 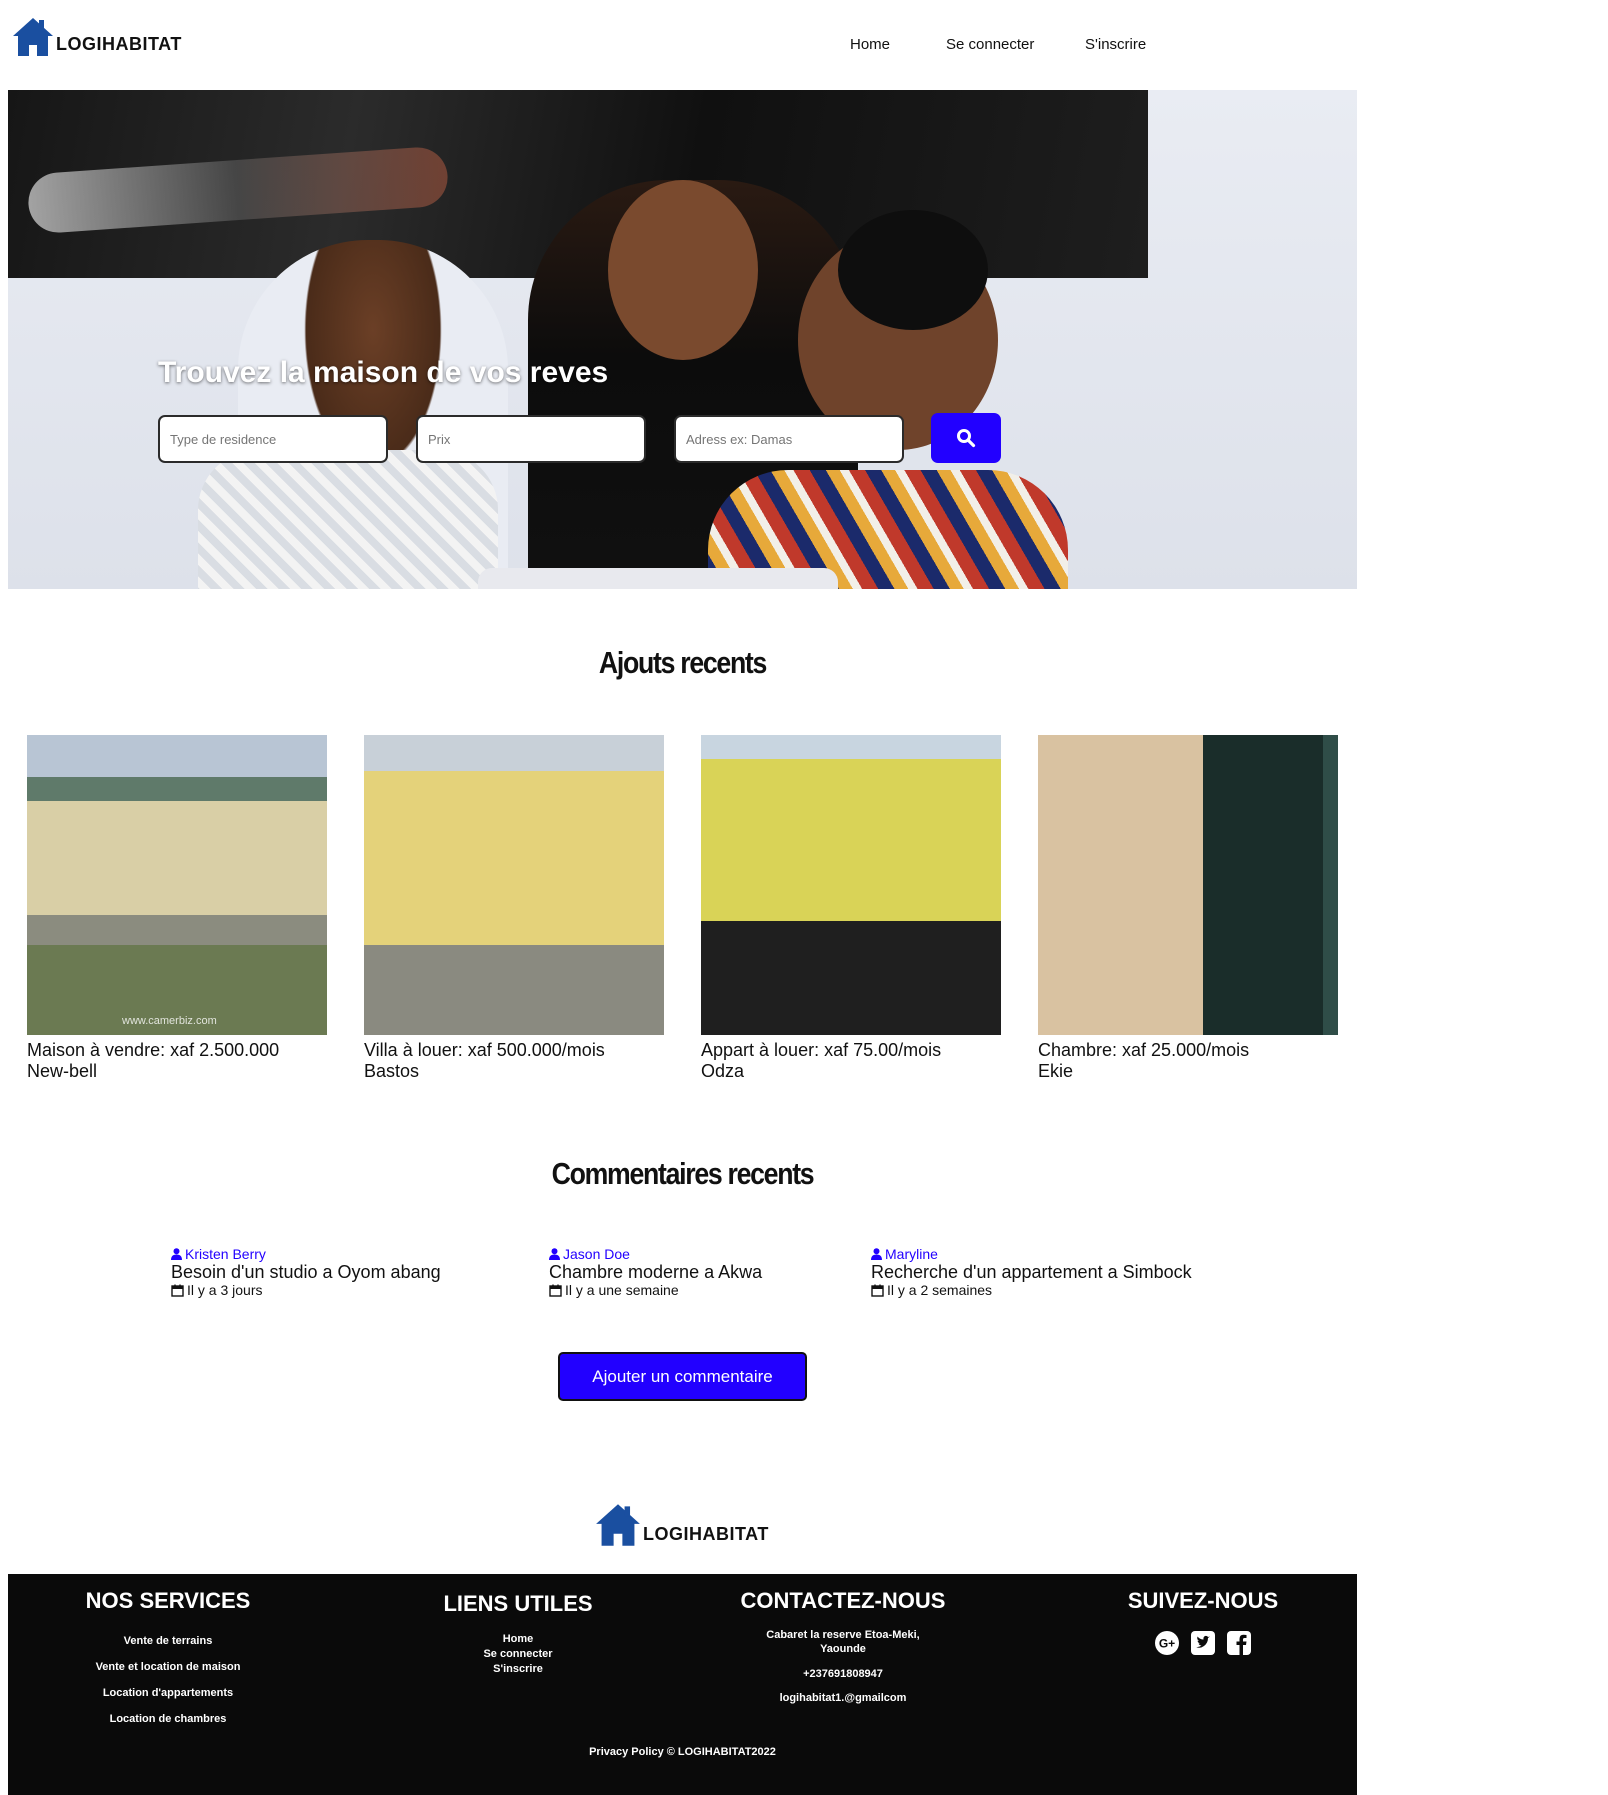 I want to click on listing-card: Chambre: xaf 25.000/mois Ekie, so click(x=1188, y=908).